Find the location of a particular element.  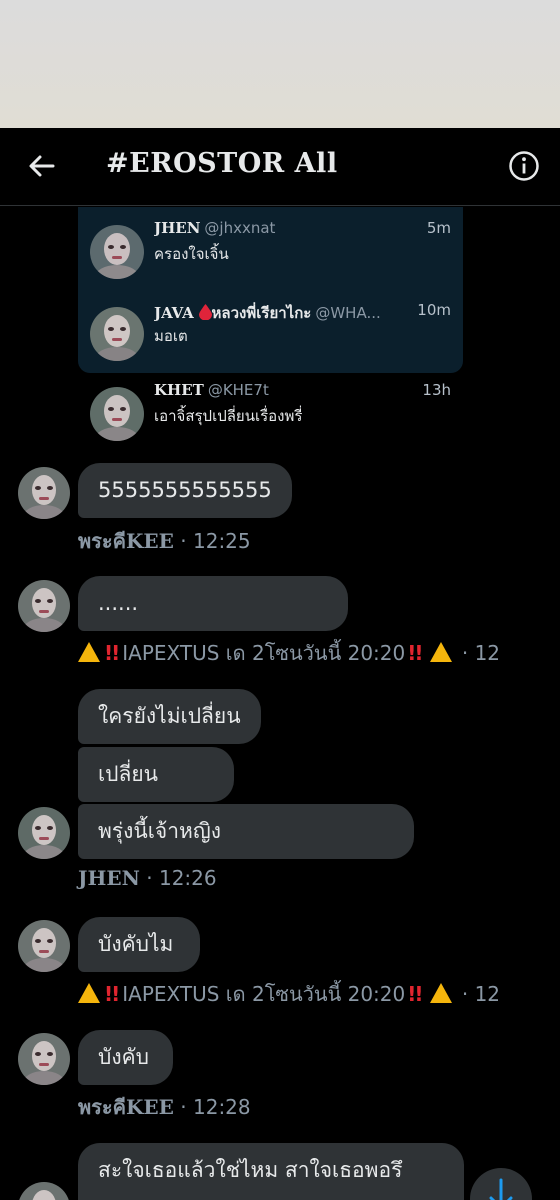

message-meta: JHEN · 12:26 is located at coordinates (147, 878).